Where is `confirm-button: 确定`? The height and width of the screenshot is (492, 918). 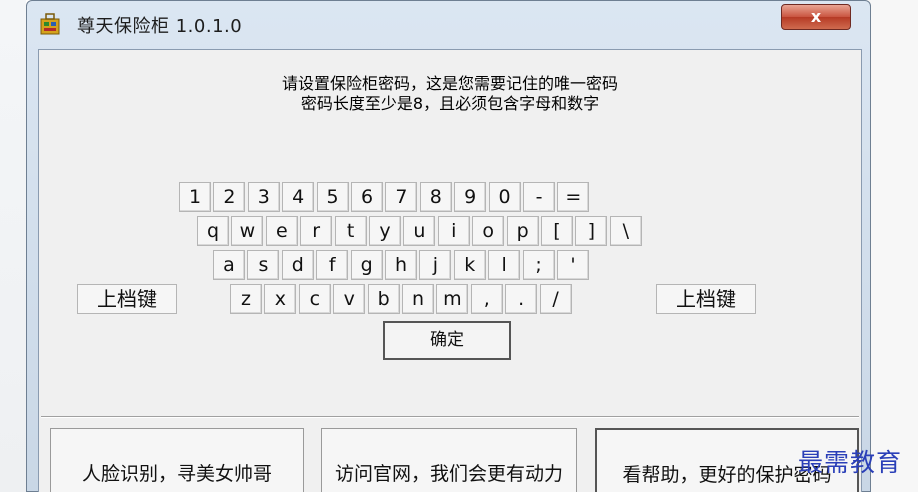 confirm-button: 确定 is located at coordinates (447, 340).